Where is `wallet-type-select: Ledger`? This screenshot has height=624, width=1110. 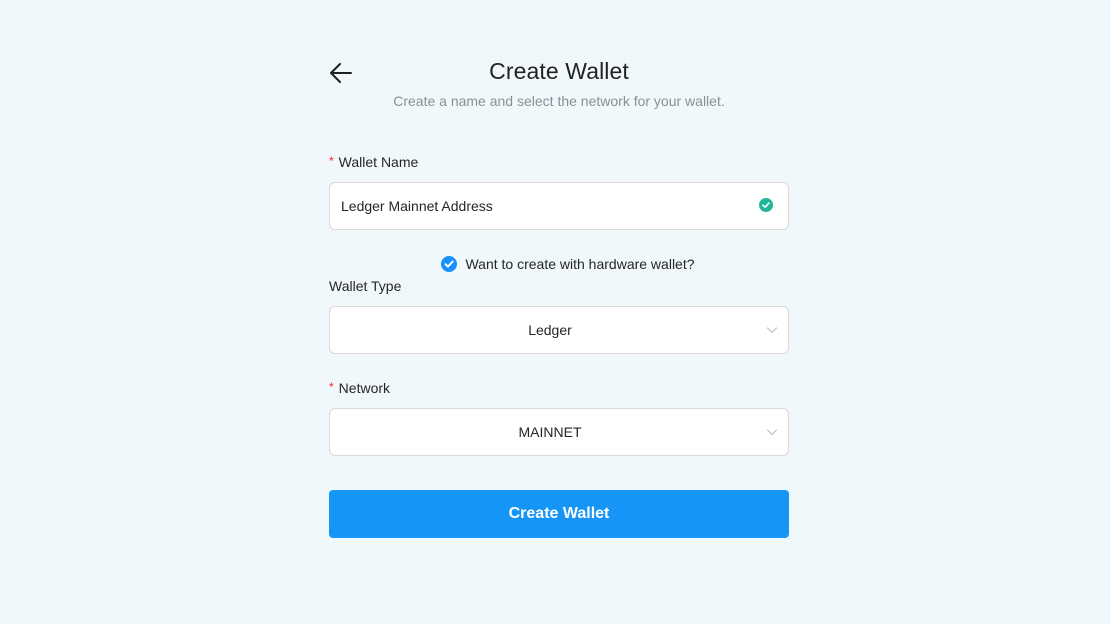
wallet-type-select: Ledger is located at coordinates (559, 330).